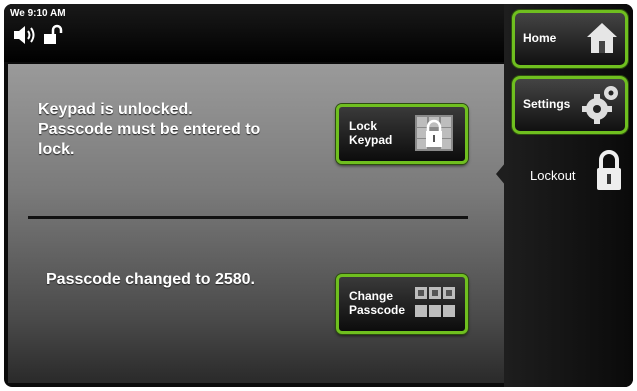 This screenshot has width=637, height=391. Describe the element at coordinates (609, 172) in the screenshot. I see `padlock-icon` at that location.